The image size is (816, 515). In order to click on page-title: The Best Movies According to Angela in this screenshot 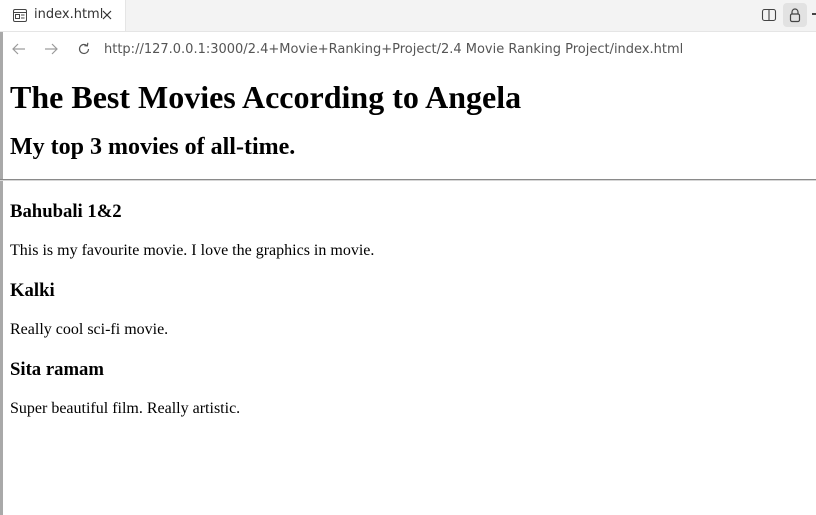, I will do `click(266, 97)`.